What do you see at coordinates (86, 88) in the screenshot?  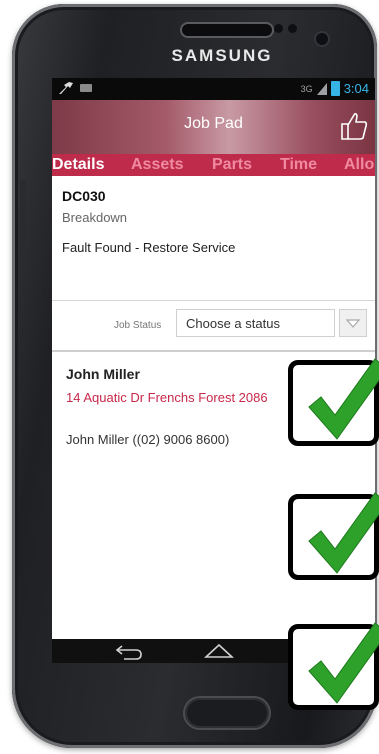 I see `keyboard-icon` at bounding box center [86, 88].